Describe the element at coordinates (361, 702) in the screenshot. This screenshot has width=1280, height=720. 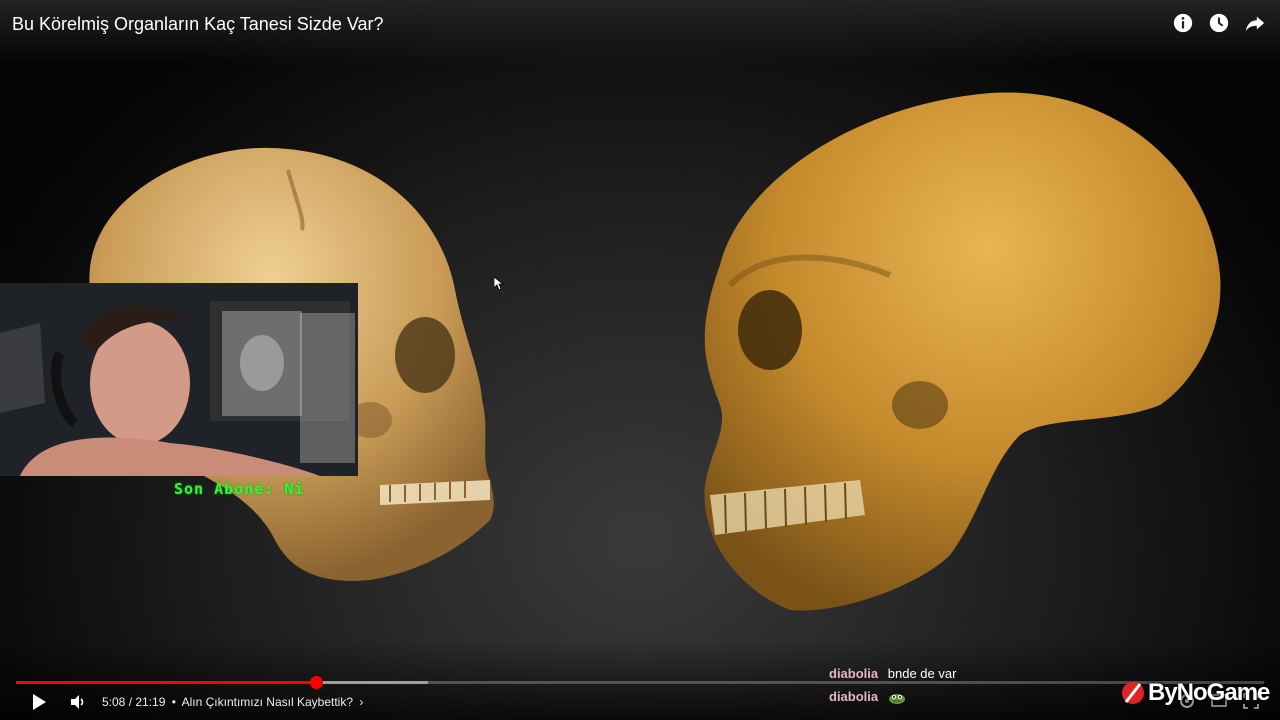
I see `chapter-chevron-icon: ›` at that location.